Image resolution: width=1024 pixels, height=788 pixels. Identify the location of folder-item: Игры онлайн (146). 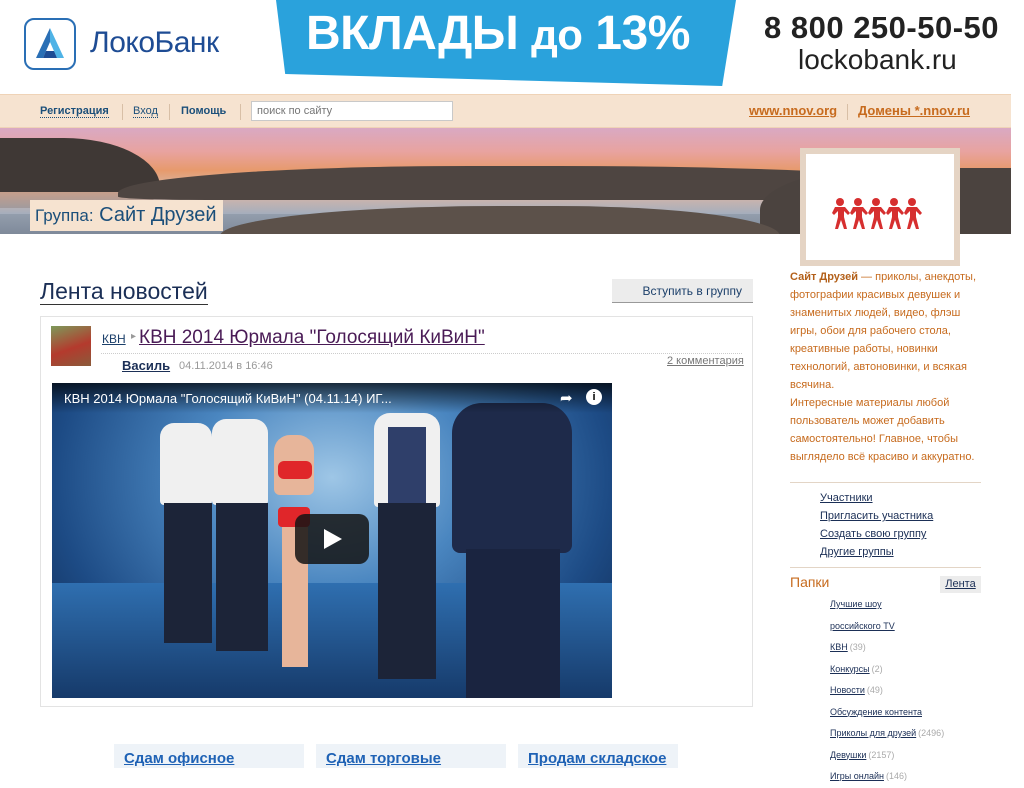
(887, 777).